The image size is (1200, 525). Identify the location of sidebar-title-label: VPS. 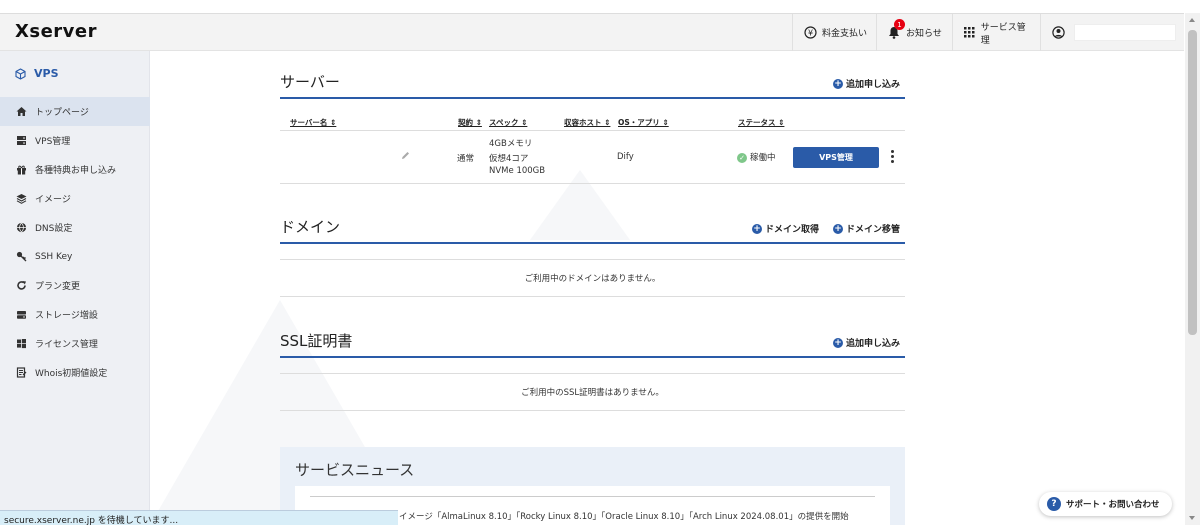
(46, 73).